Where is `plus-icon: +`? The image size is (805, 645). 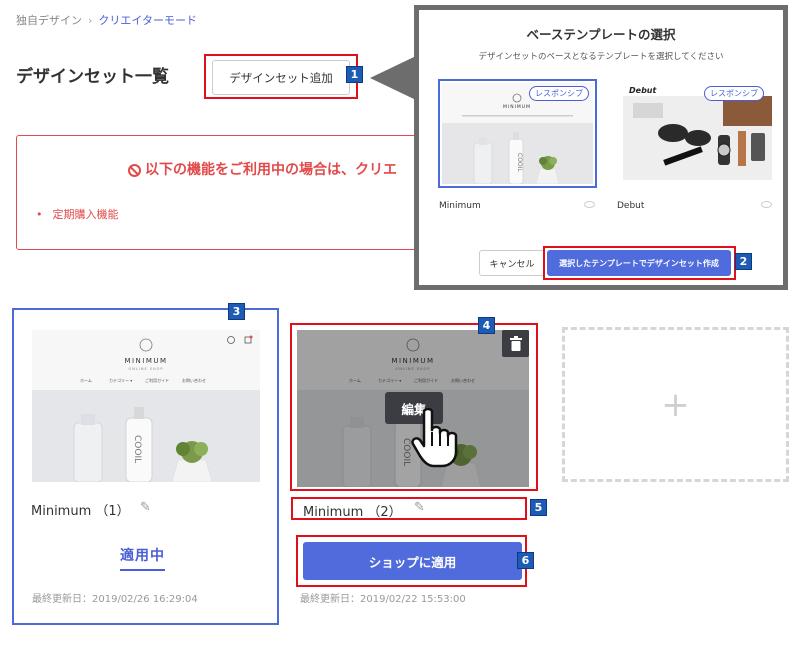 plus-icon: + is located at coordinates (675, 404).